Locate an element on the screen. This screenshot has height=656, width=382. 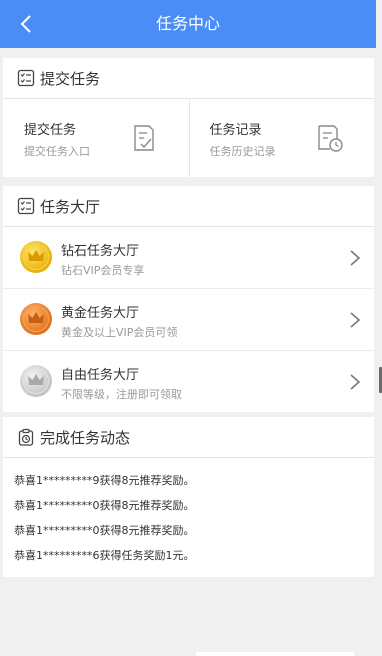
task-record-sub: 任务历史记录 is located at coordinates (242, 151).